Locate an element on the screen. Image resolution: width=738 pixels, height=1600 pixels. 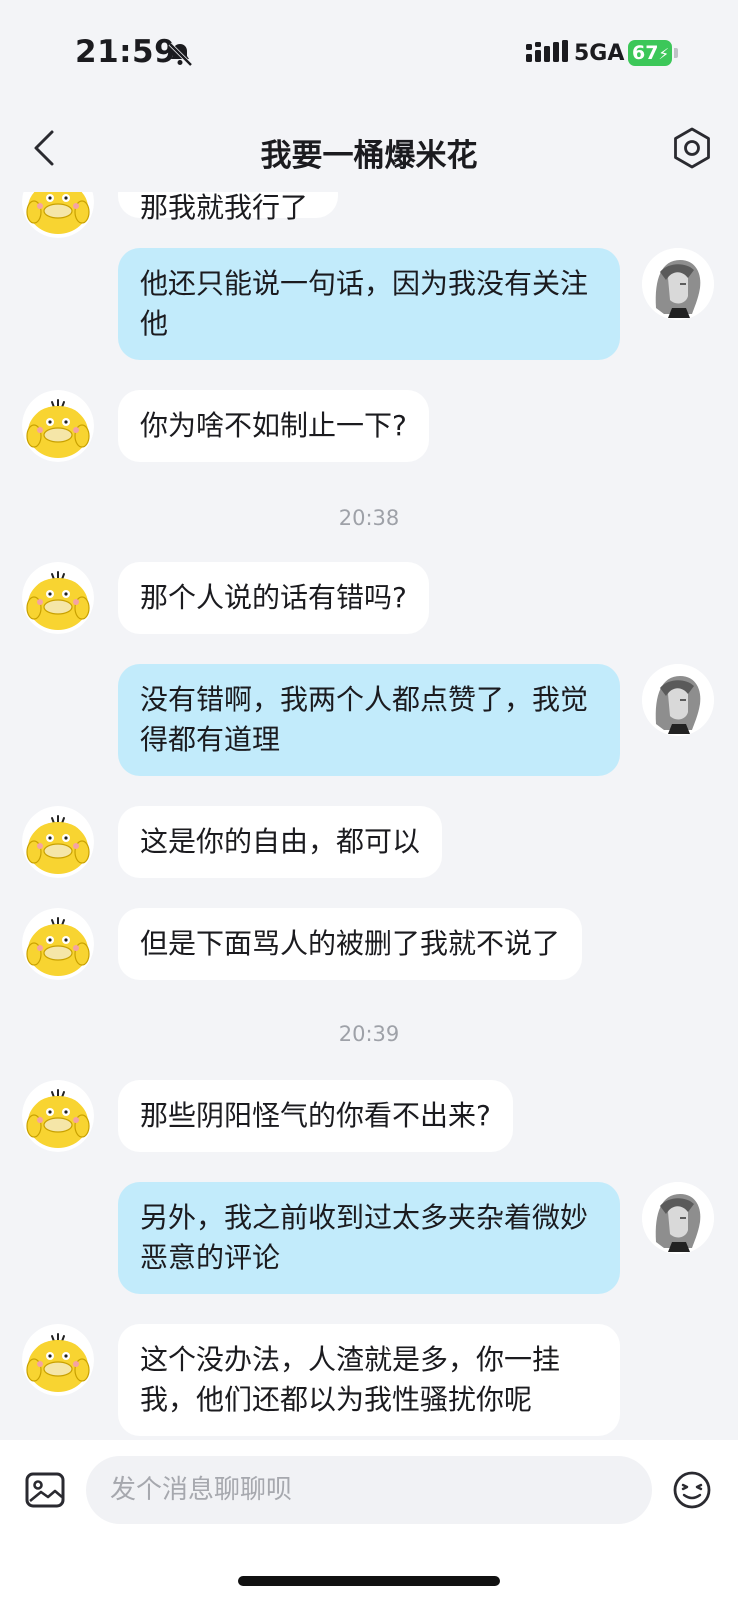
home-indicator is located at coordinates (369, 1581).